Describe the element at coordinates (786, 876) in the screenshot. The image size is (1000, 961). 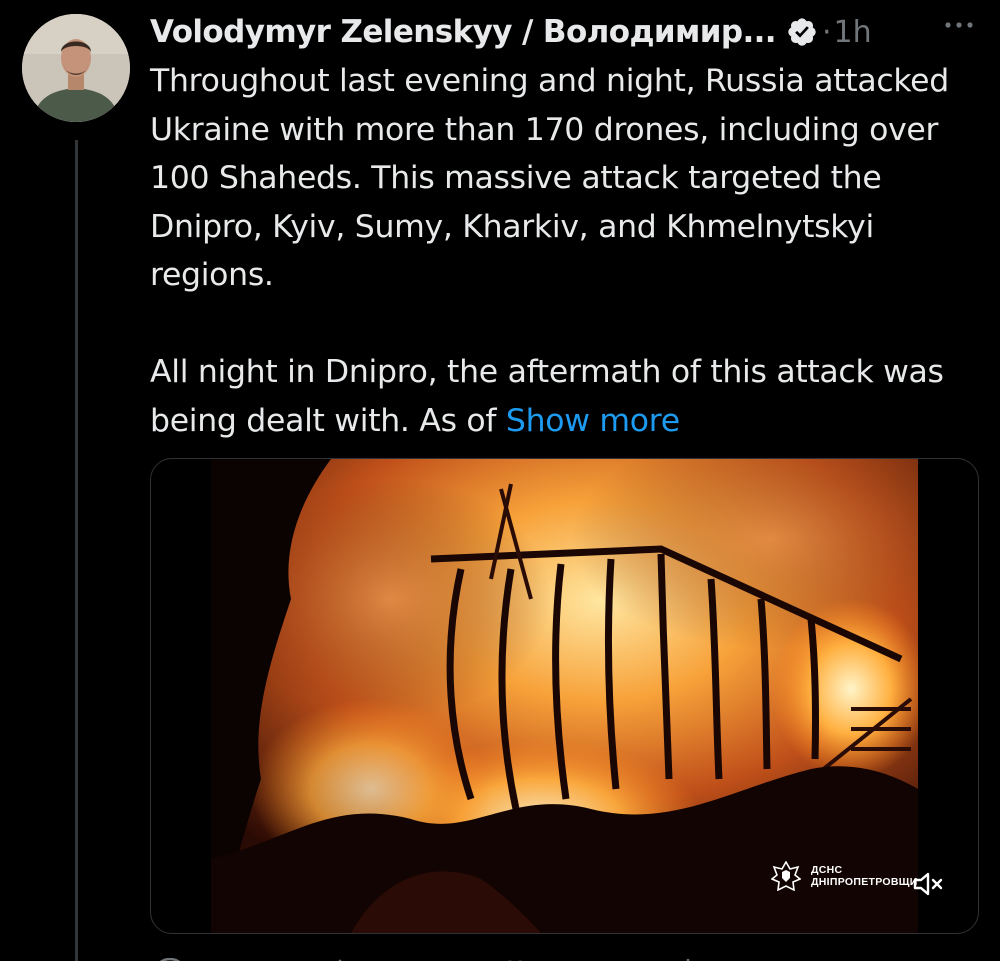
I see `dsns-emblem-icon` at that location.